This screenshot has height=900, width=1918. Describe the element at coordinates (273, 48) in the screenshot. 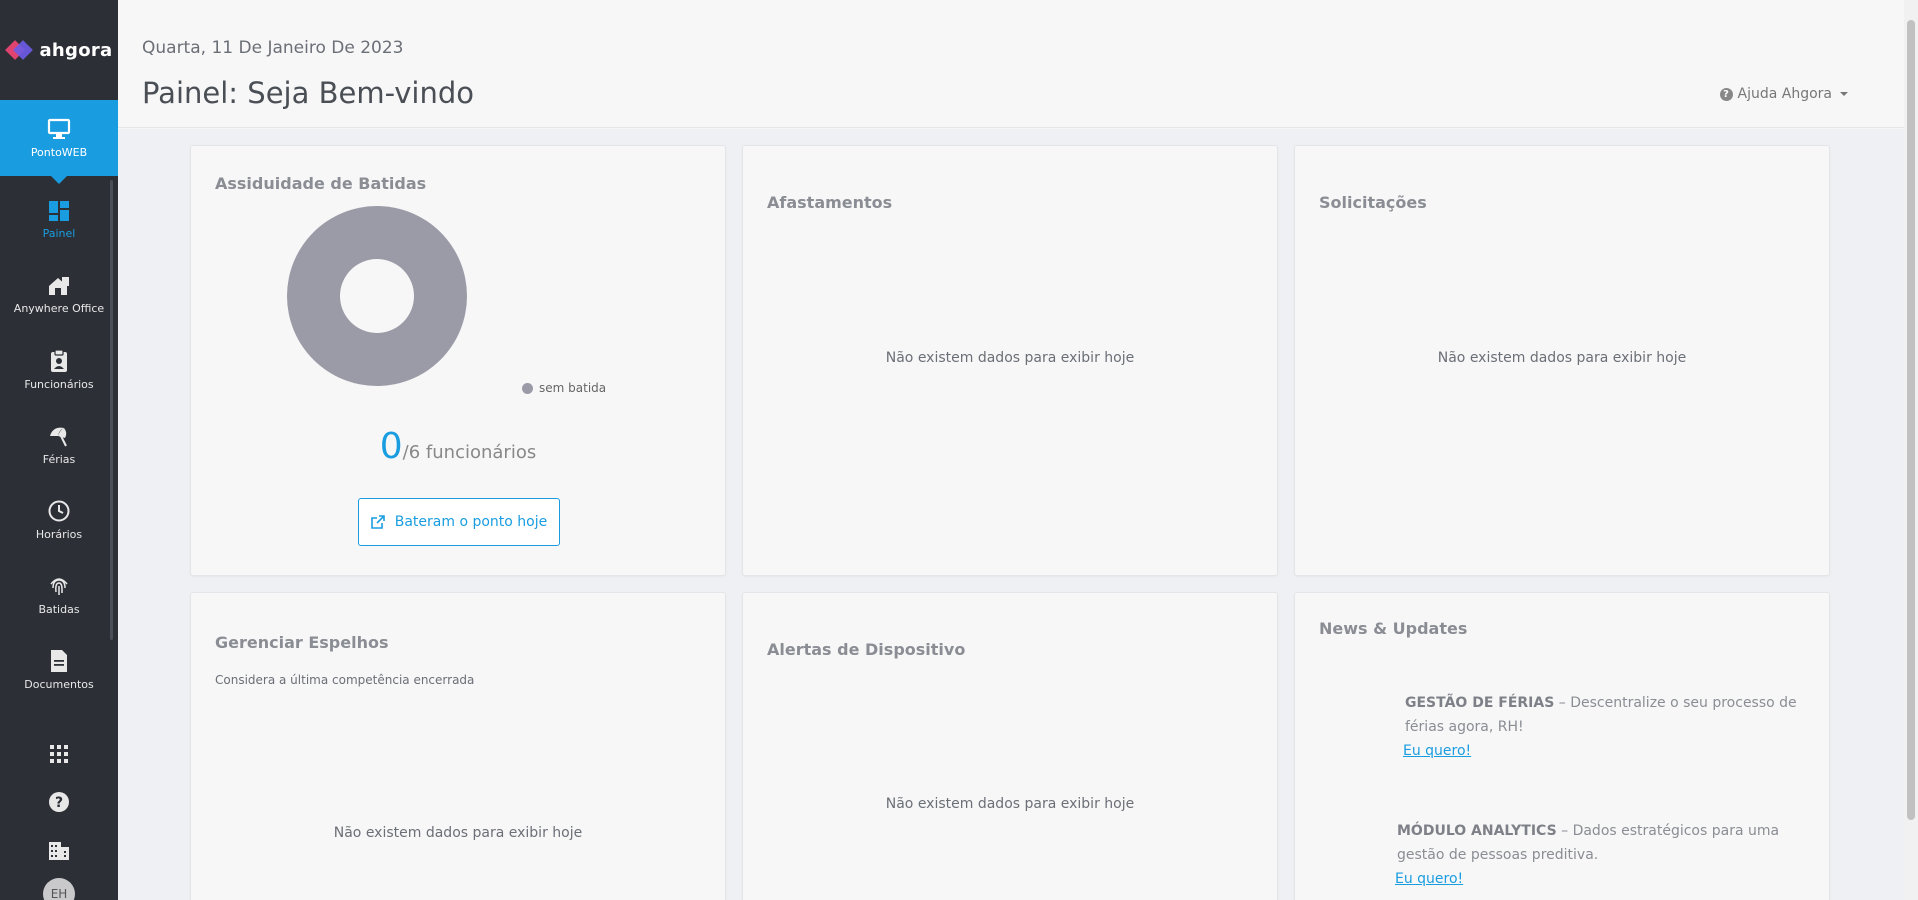

I see `current-date: Quarta, 11 De Janeiro De 2023` at that location.